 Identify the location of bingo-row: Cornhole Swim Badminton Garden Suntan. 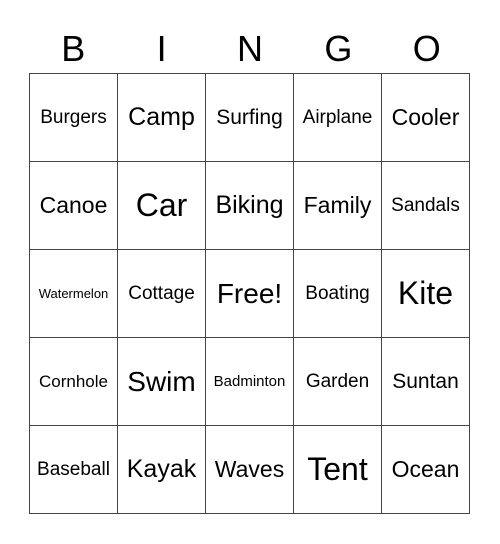
(249, 381).